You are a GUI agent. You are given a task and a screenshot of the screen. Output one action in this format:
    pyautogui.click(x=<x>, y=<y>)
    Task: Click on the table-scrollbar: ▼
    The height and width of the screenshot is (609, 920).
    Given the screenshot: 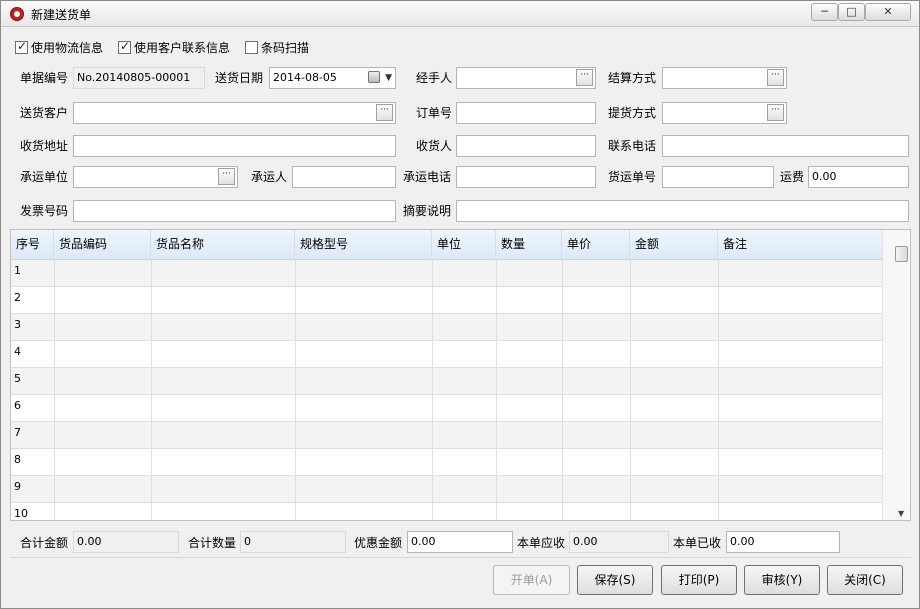 What is the action you would take?
    pyautogui.click(x=896, y=375)
    